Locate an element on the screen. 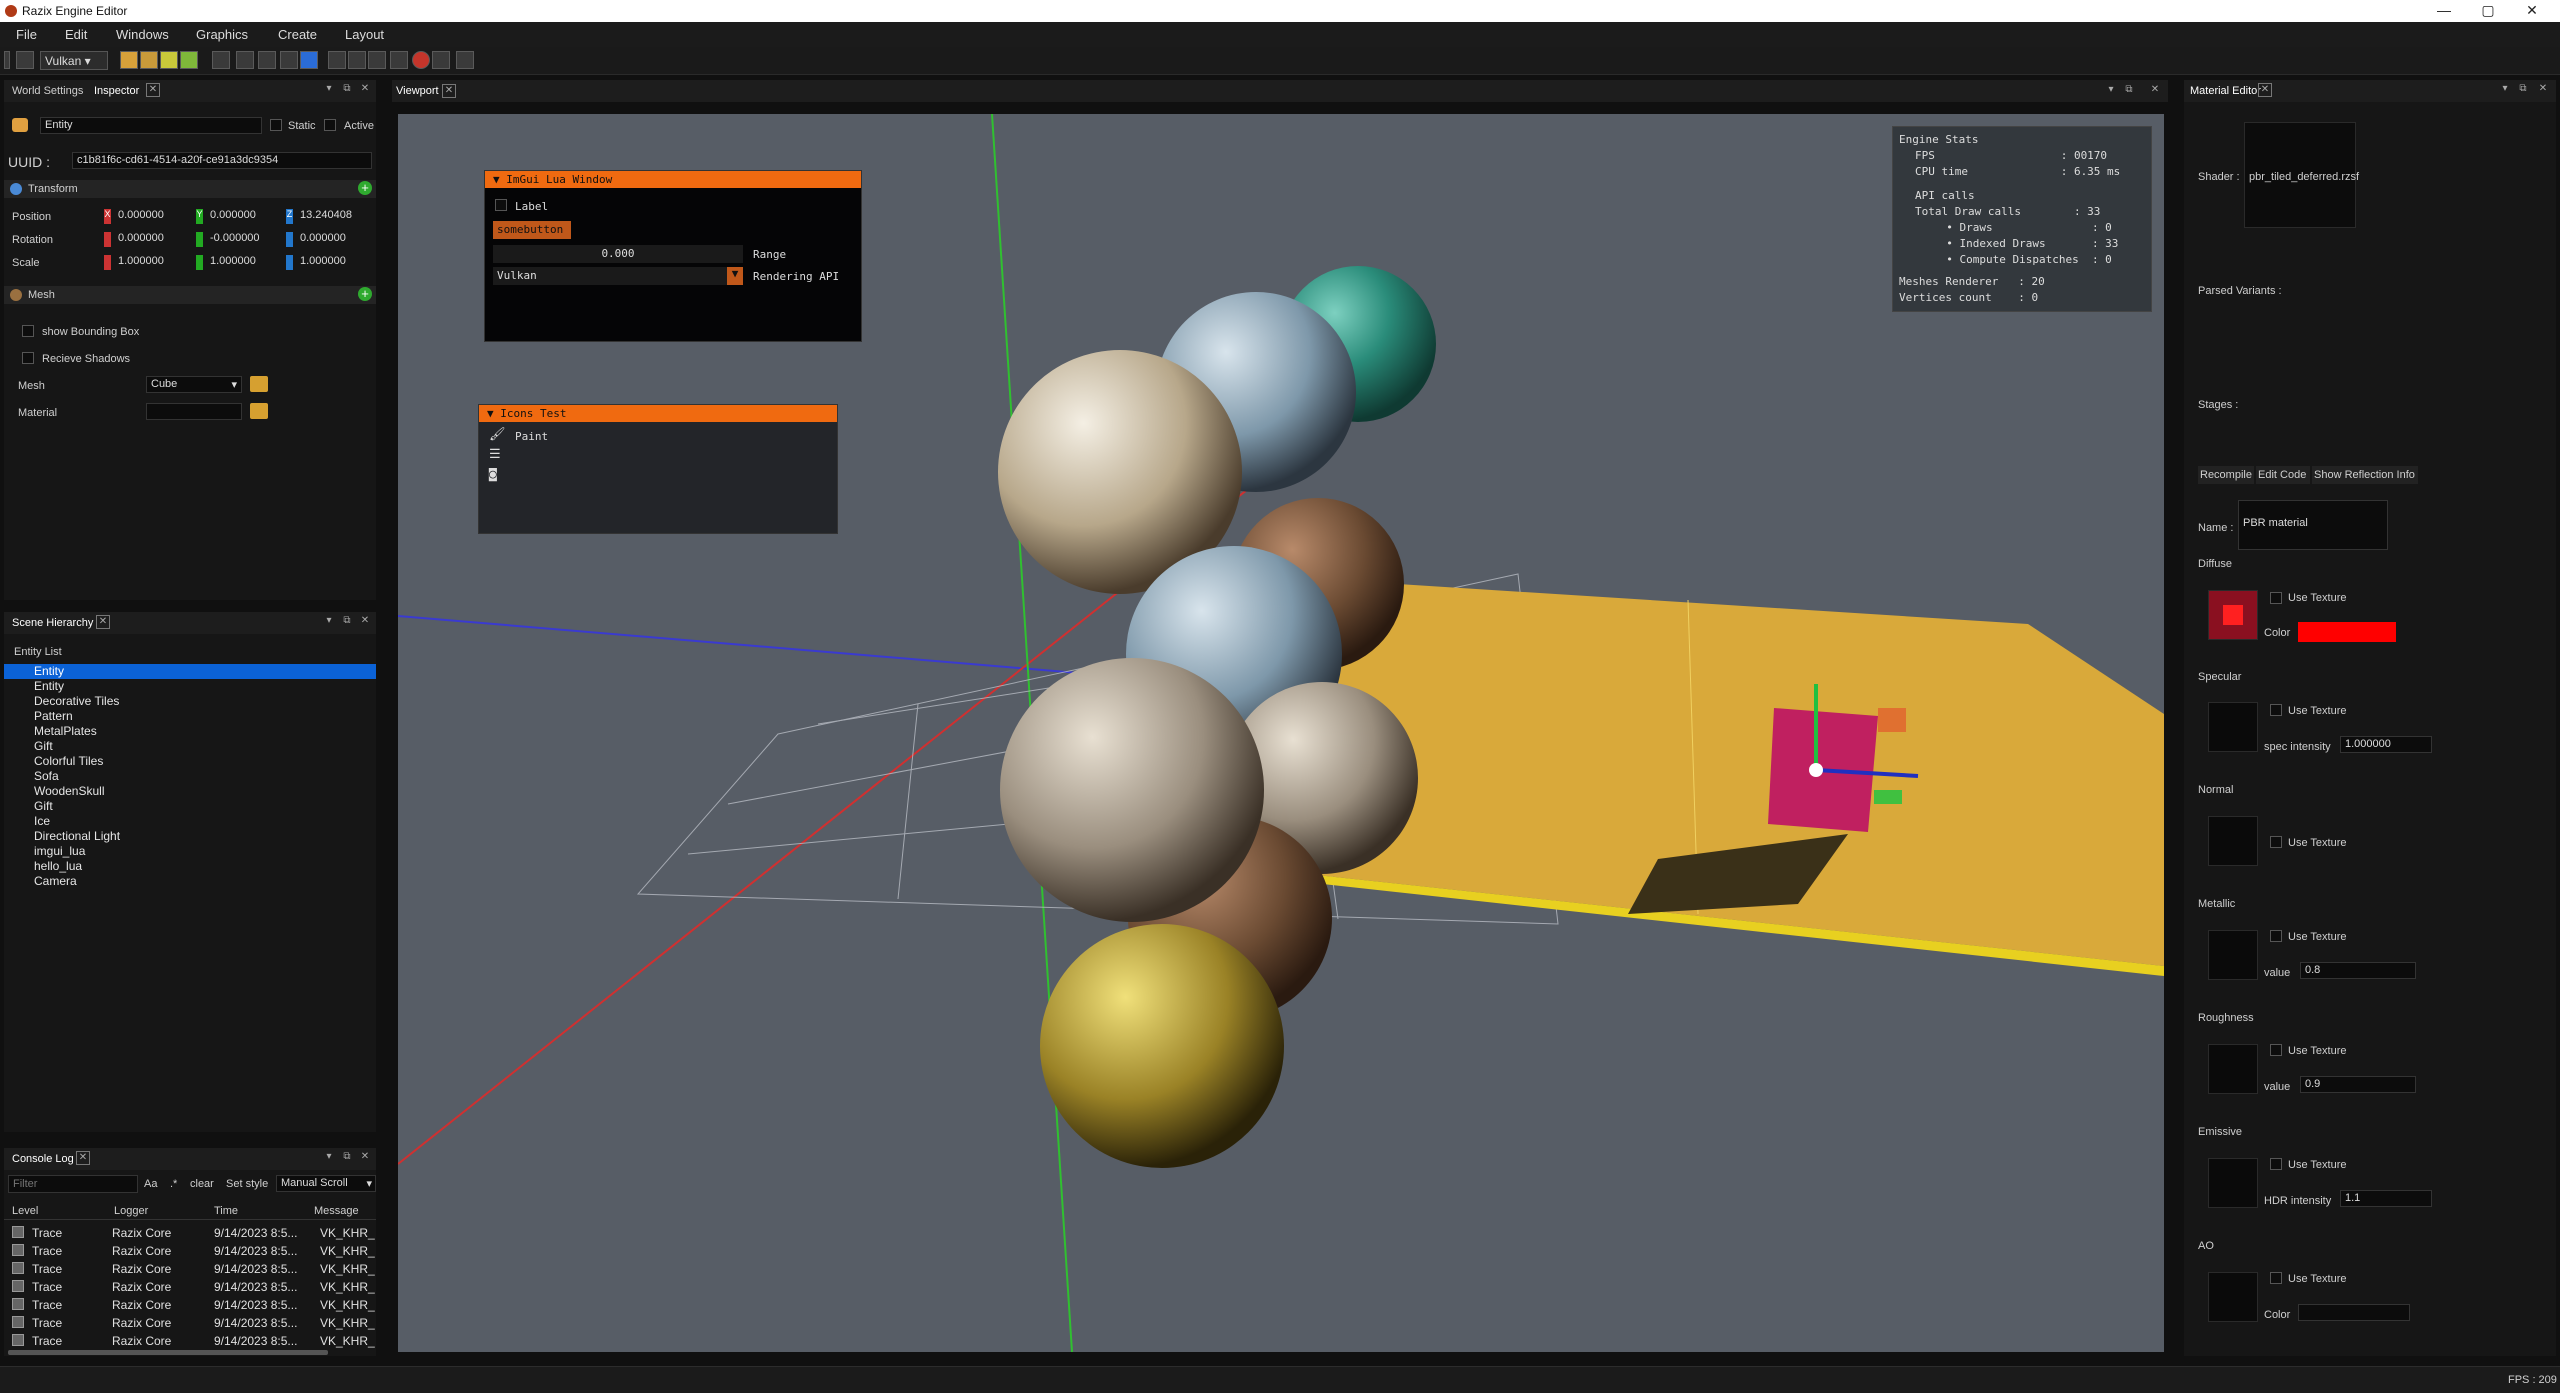 The height and width of the screenshot is (1393, 2560). ao-color-field is located at coordinates (2354, 1312).